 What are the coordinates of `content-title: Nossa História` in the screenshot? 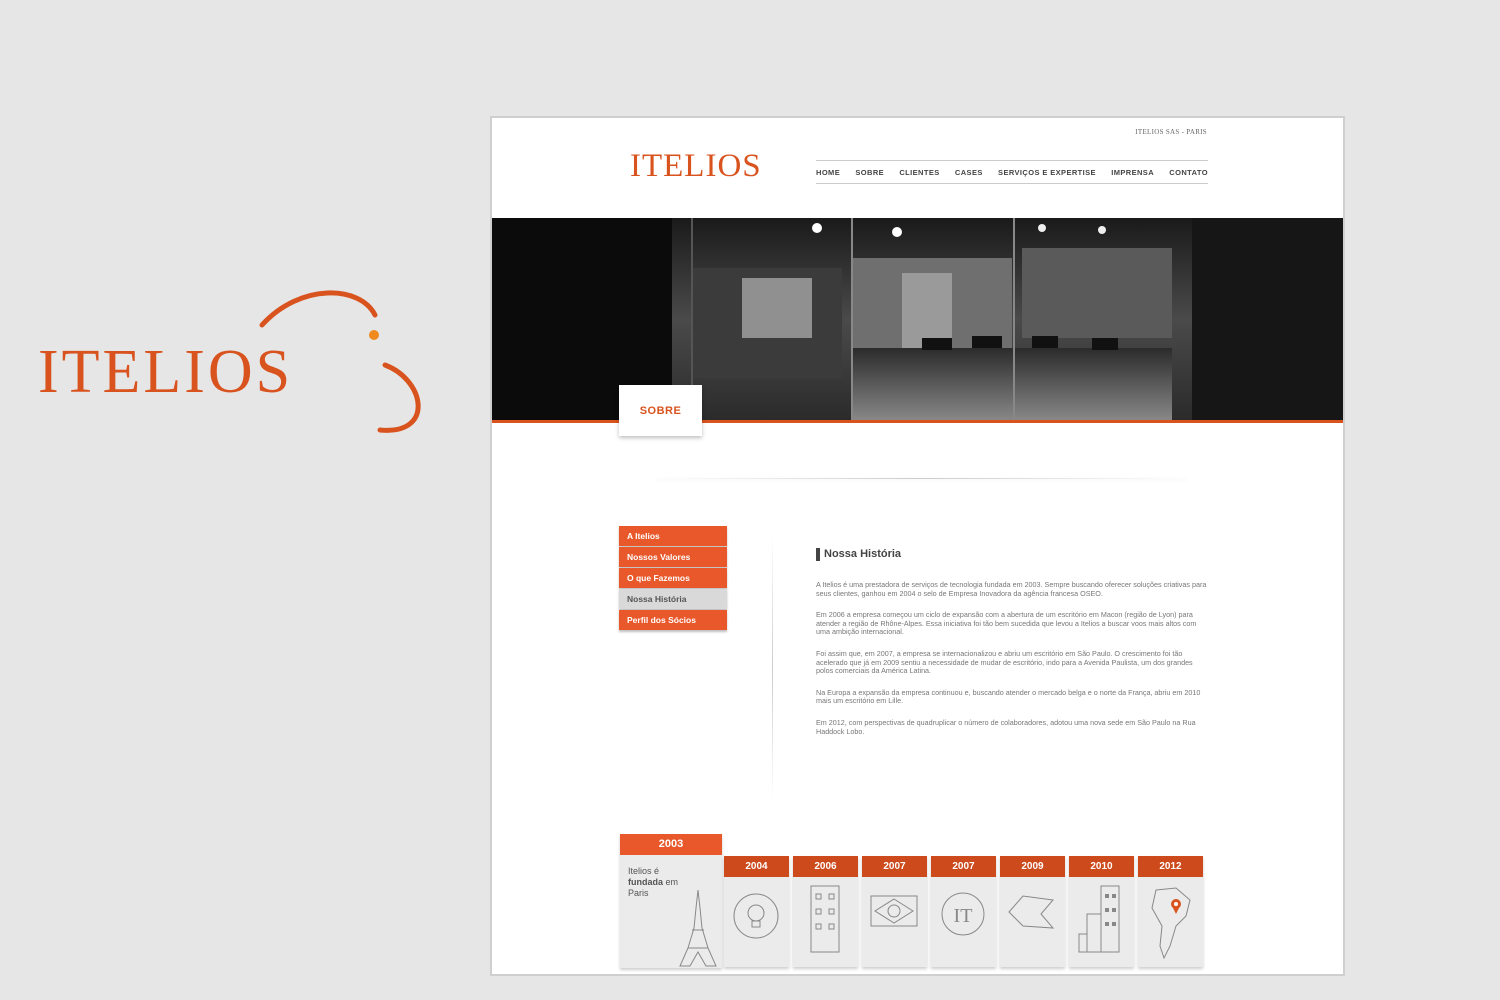 It's located at (1012, 554).